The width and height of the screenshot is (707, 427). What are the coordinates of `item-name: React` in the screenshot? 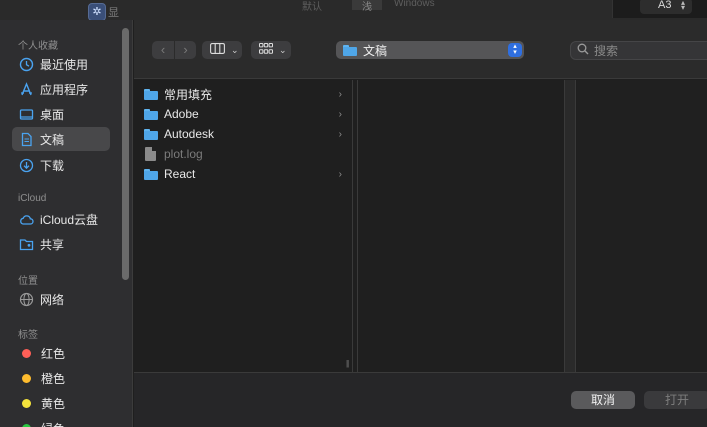 It's located at (180, 174).